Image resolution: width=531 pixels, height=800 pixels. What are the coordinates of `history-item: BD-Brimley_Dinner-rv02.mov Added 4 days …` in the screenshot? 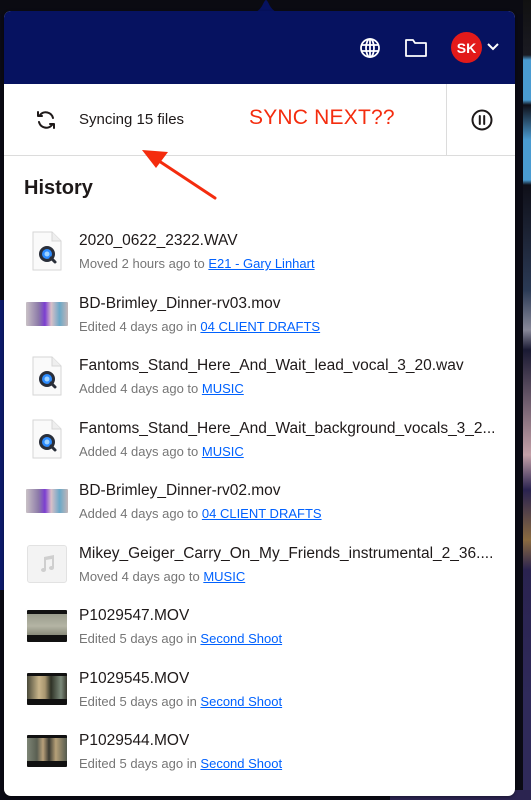 It's located at (259, 503).